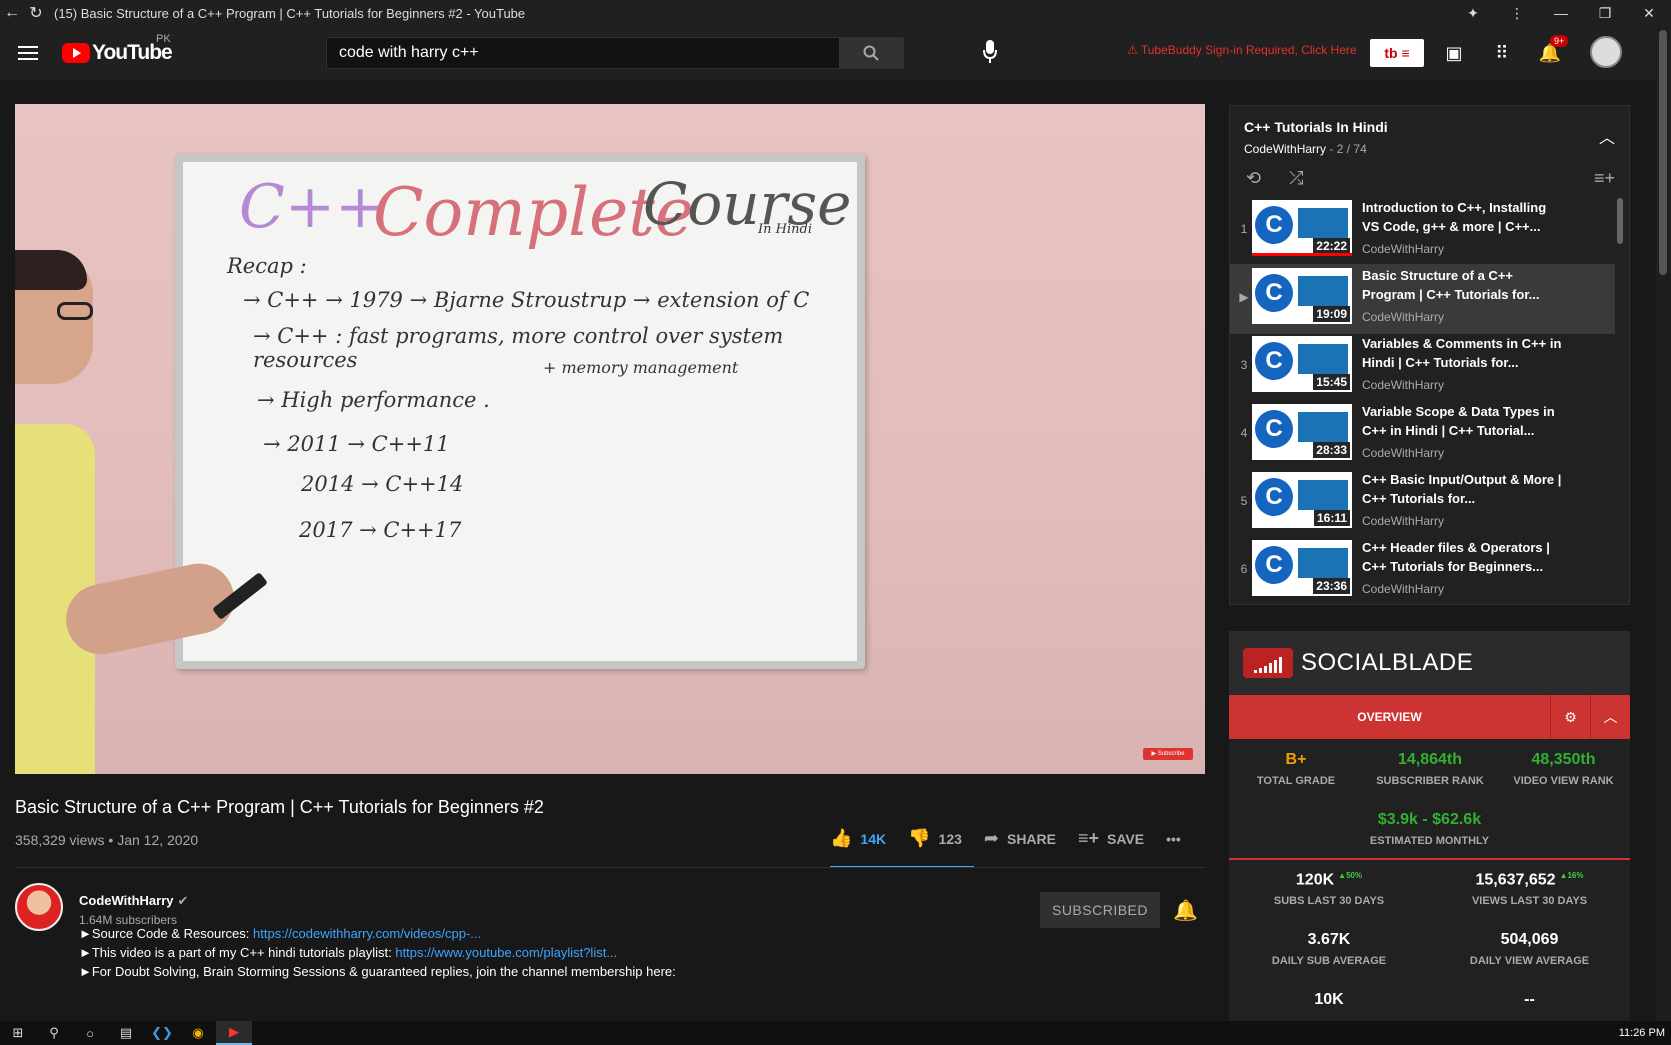 The image size is (1671, 1045). Describe the element at coordinates (1242, 50) in the screenshot. I see `tubebuddy-warning-link: ⚠ TubeBuddy Sign-in Required, Click Here` at that location.